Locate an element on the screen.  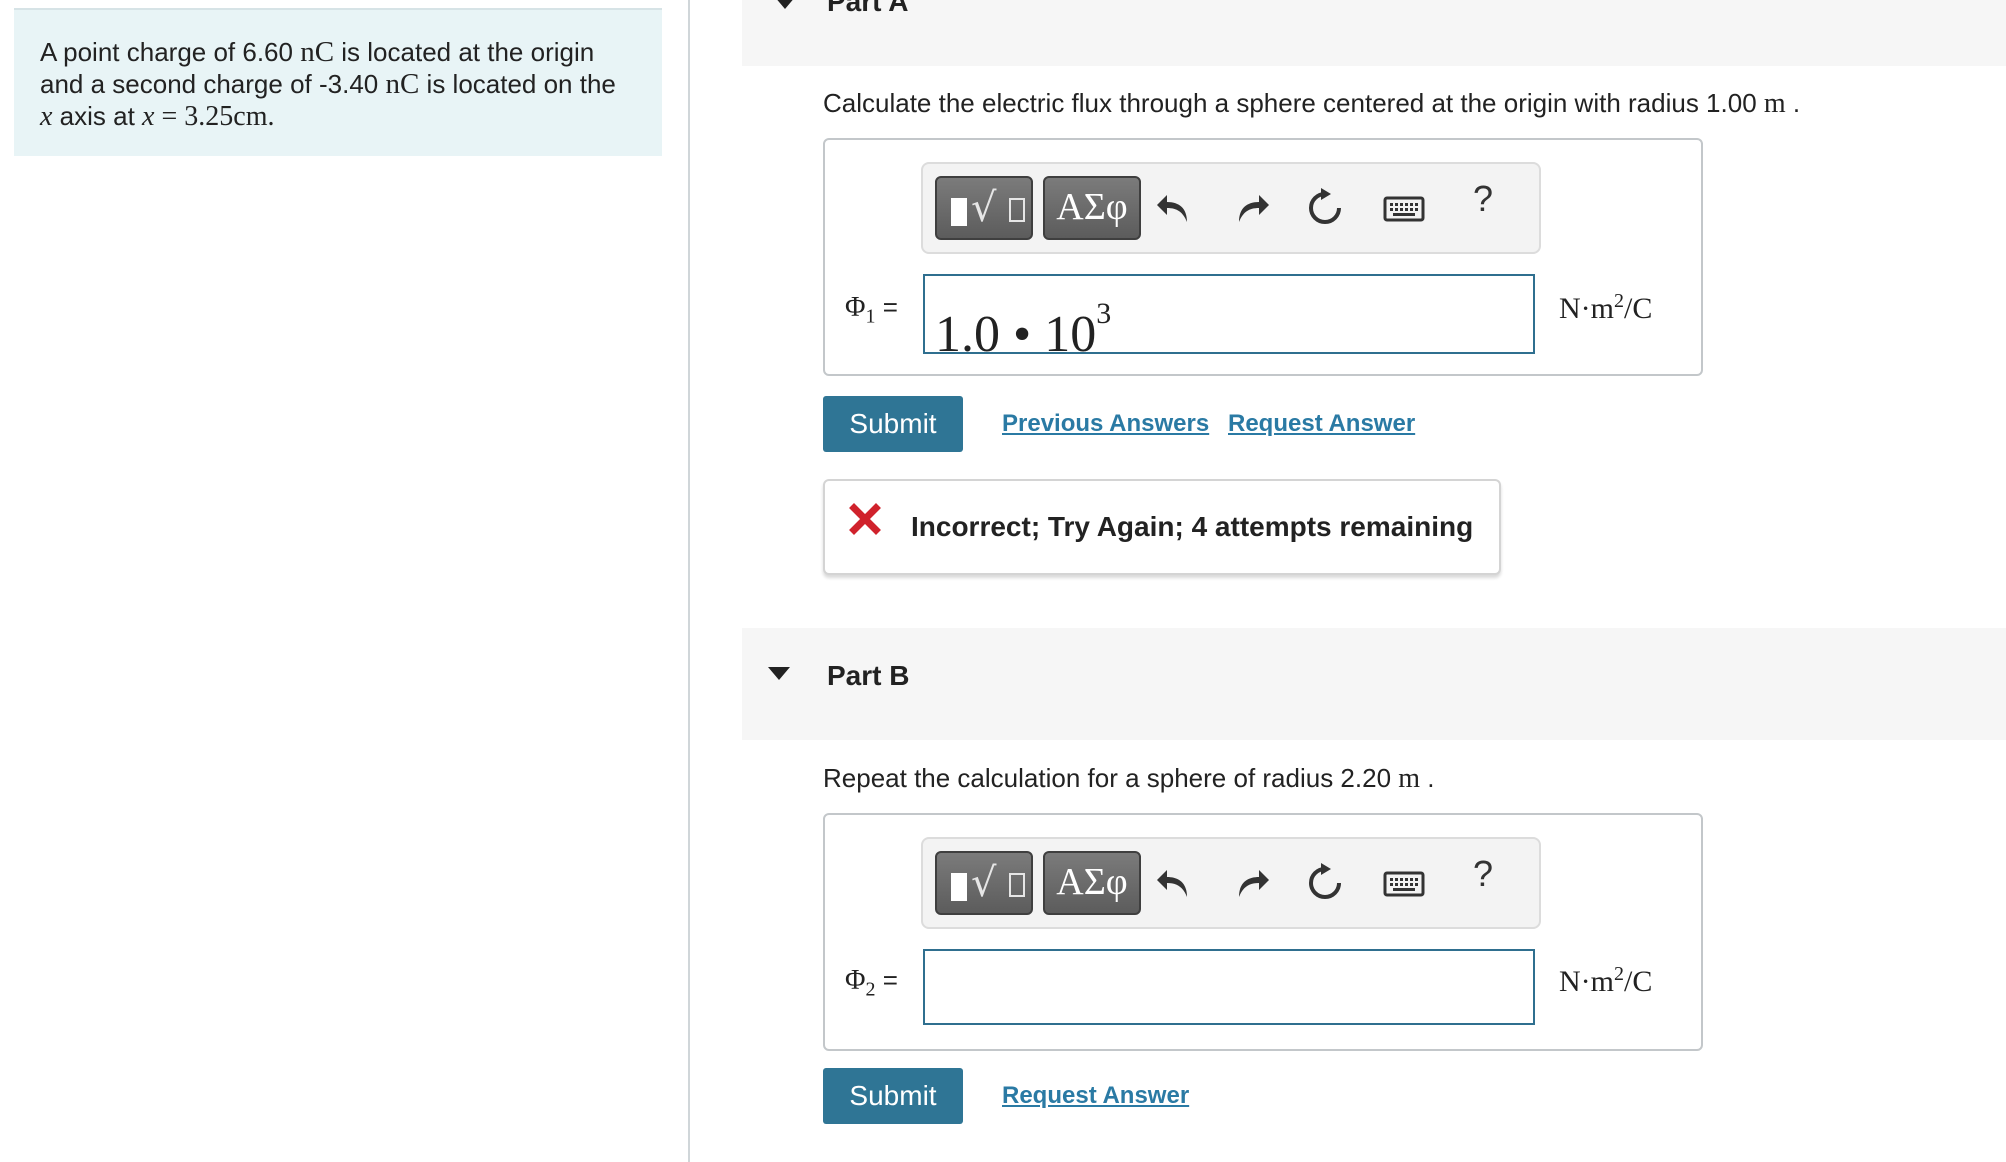
input-mantissa: 1.0 • 10 is located at coordinates (1016, 334).